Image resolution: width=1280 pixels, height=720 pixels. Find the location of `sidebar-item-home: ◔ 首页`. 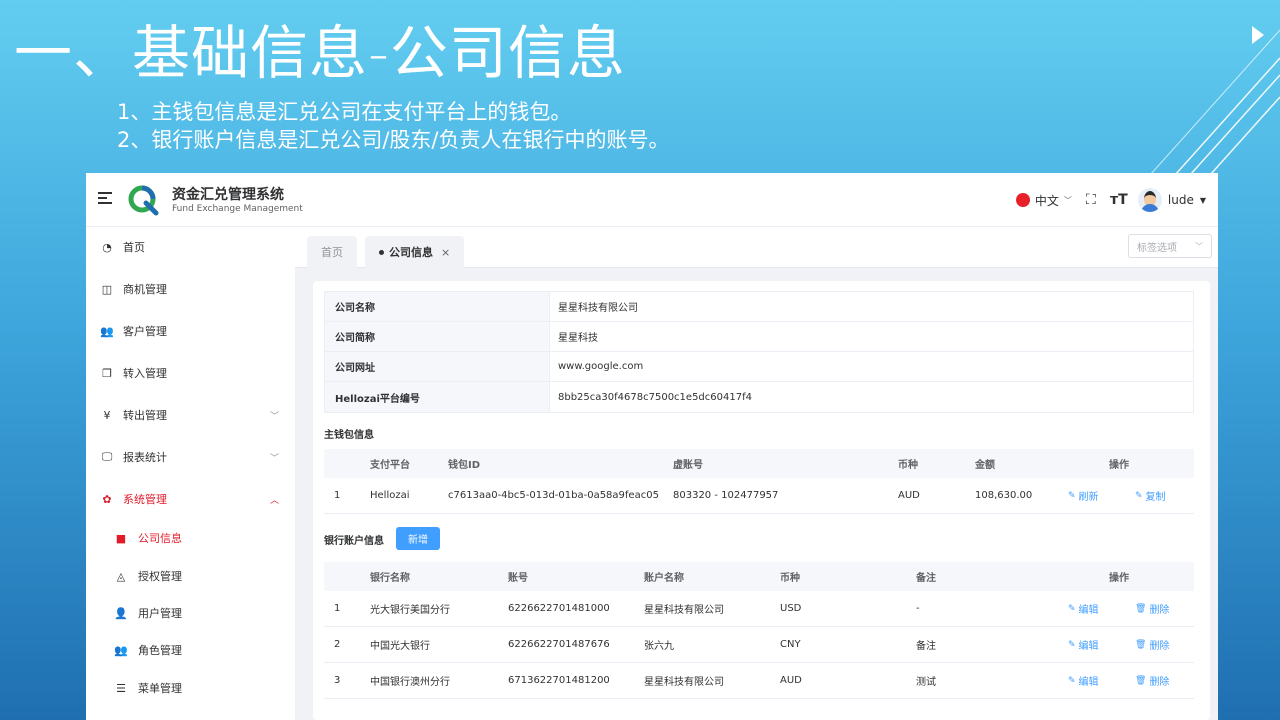

sidebar-item-home: ◔ 首页 is located at coordinates (190, 247).